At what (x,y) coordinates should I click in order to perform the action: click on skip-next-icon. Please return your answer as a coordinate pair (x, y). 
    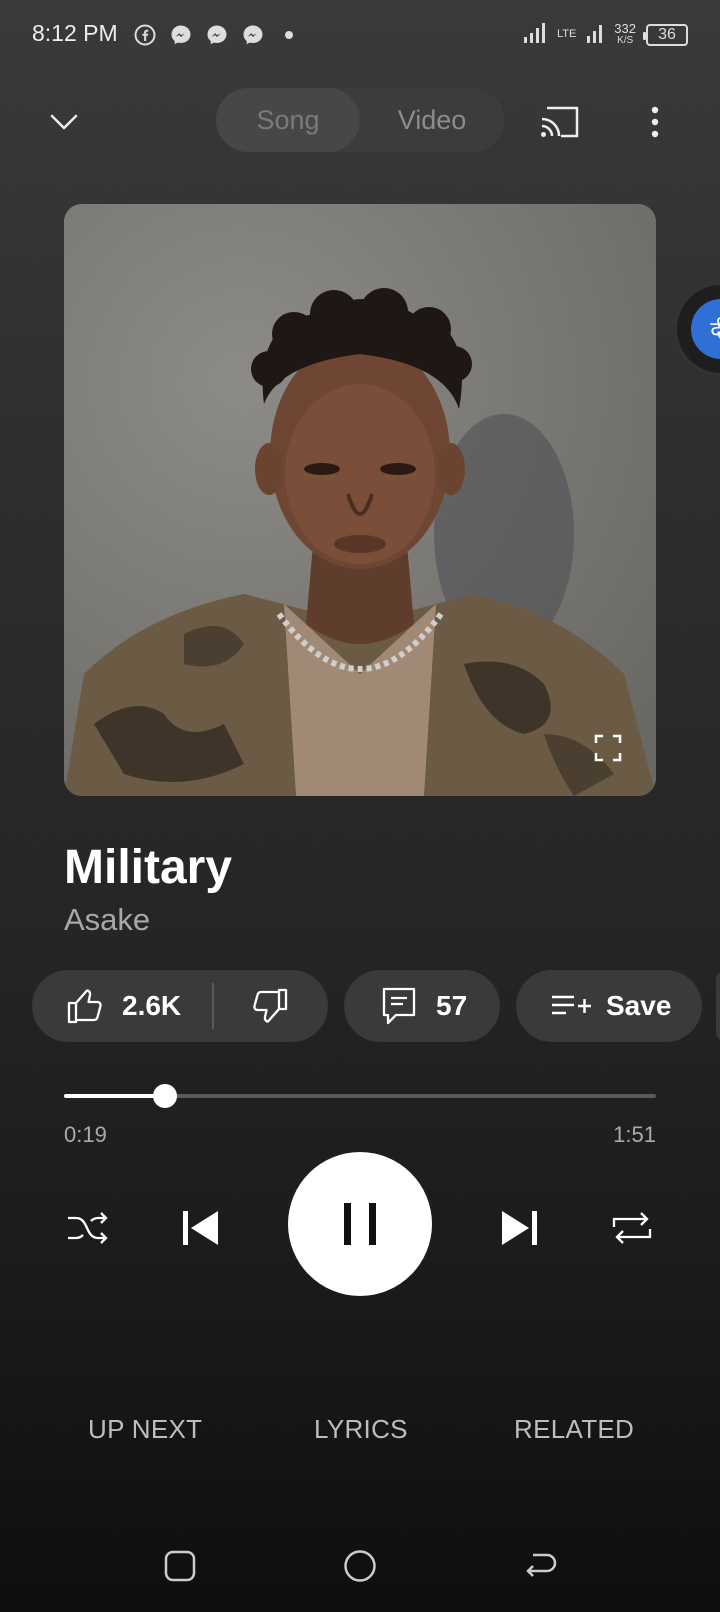
    Looking at the image, I should click on (519, 1228).